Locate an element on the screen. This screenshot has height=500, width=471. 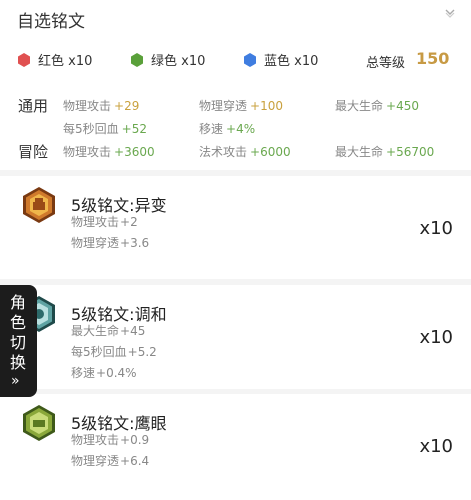
inscription-attr: 最大生命+45 is located at coordinates (108, 330).